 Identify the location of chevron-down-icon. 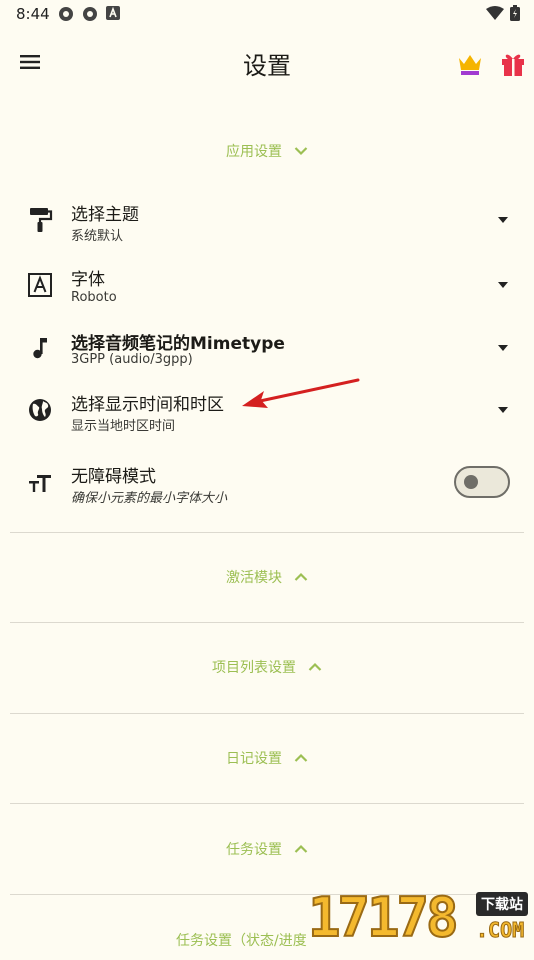
(301, 151).